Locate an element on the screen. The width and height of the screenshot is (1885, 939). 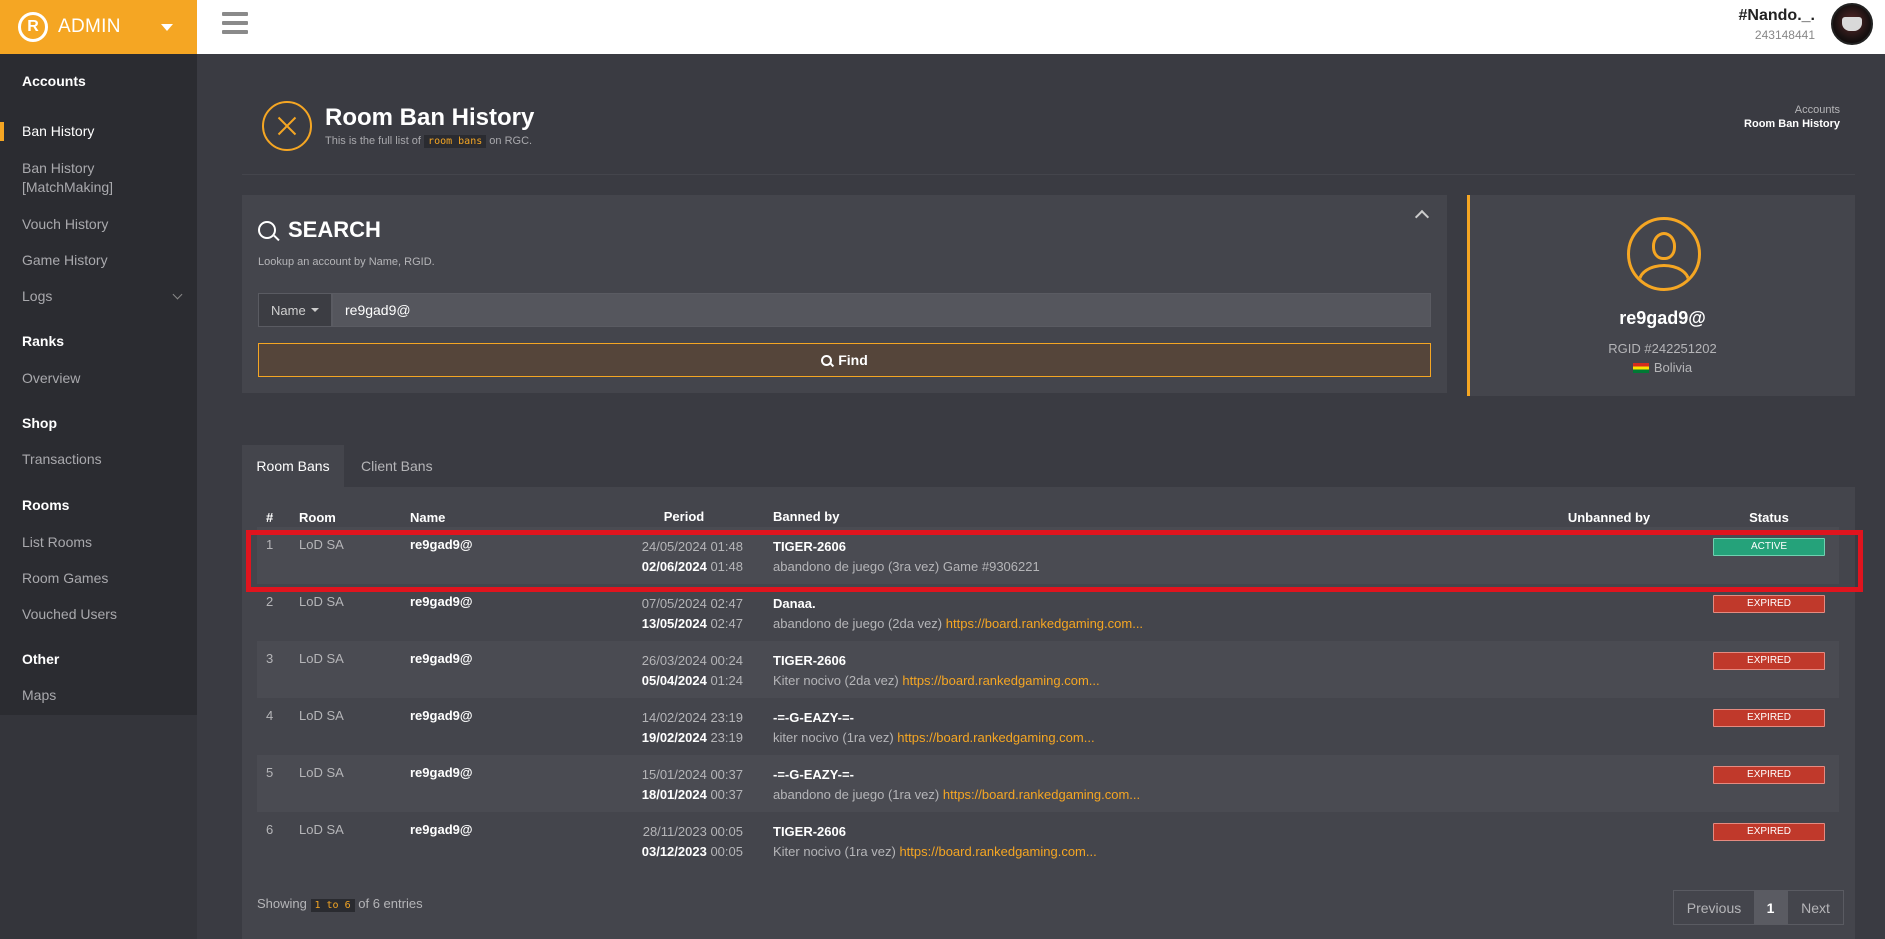
col-header-status: Status is located at coordinates (1769, 517).